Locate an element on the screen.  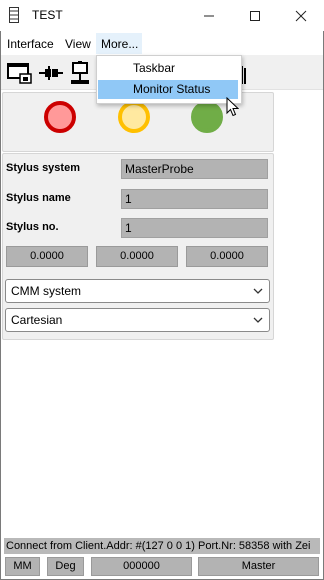
coordinate-type-value: Cartesian is located at coordinates (37, 320).